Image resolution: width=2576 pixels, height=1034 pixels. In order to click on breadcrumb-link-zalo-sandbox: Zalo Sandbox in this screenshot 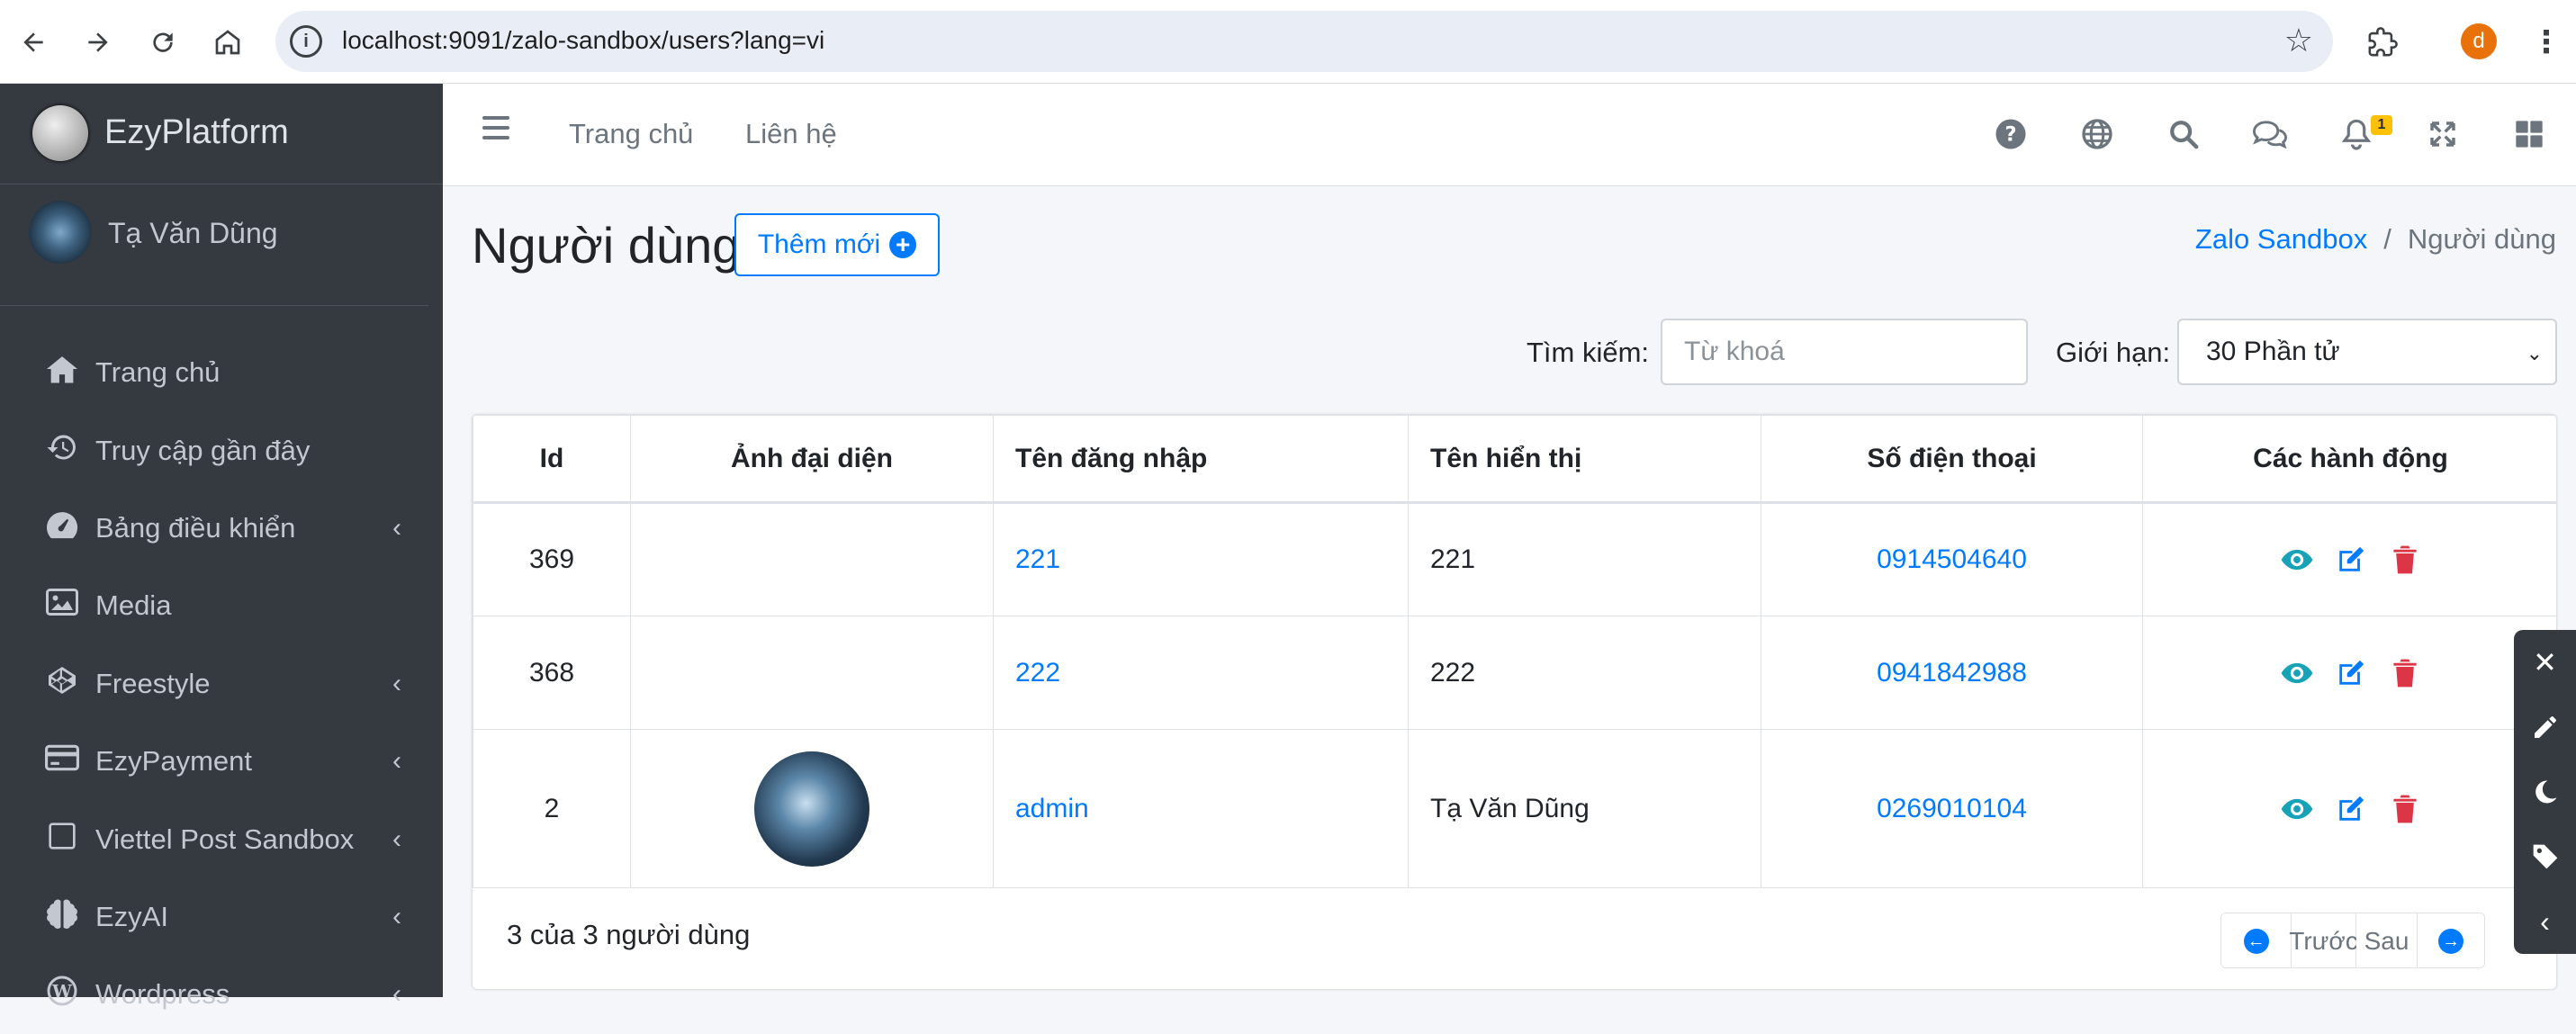, I will do `click(2281, 239)`.